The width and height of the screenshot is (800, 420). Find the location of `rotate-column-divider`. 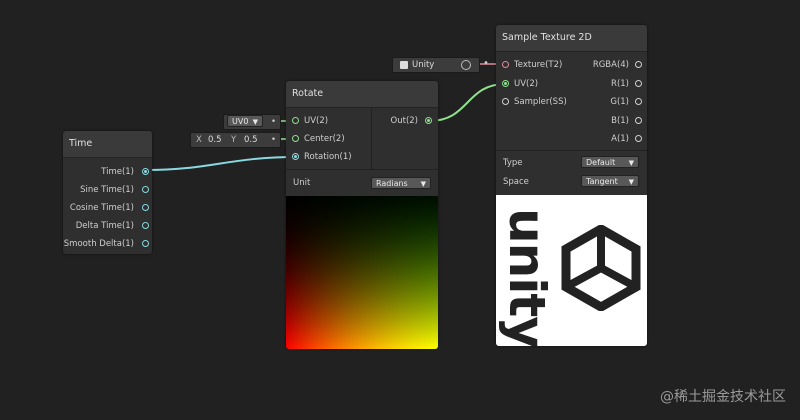

rotate-column-divider is located at coordinates (371, 138).